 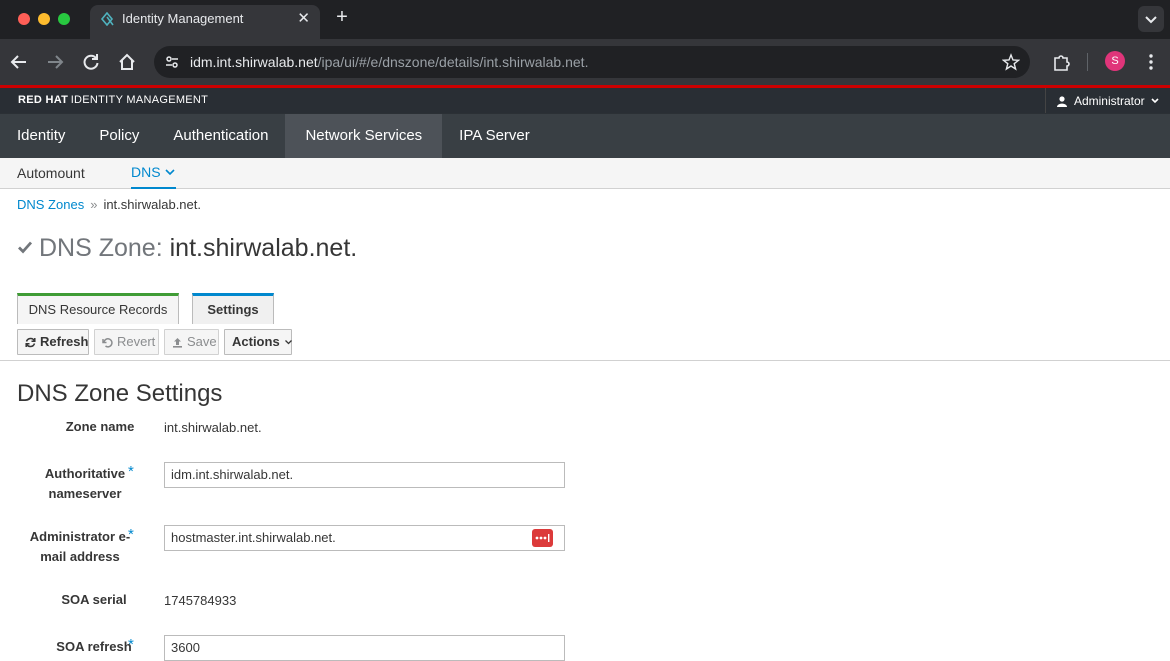 I want to click on profile-avatar: S, so click(x=1115, y=61).